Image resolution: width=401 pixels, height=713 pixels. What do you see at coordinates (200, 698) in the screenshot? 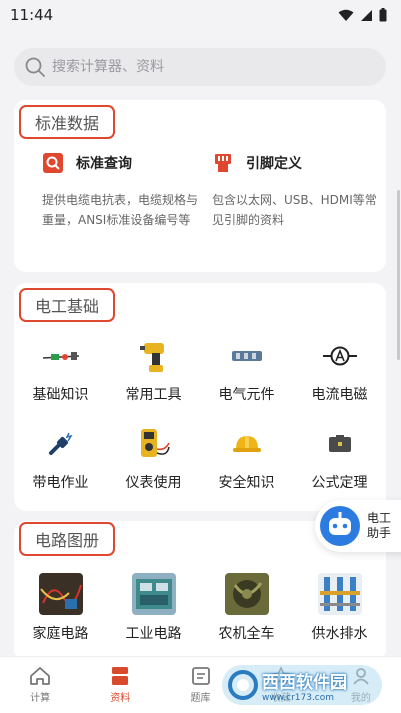
I see `tab-label: 题库` at bounding box center [200, 698].